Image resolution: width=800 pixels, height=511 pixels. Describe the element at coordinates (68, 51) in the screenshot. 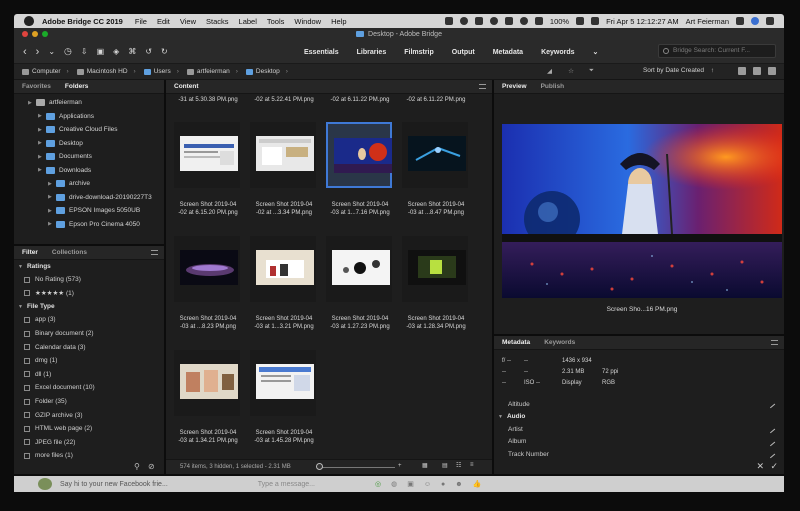

I see `recent-icon: ◷` at that location.